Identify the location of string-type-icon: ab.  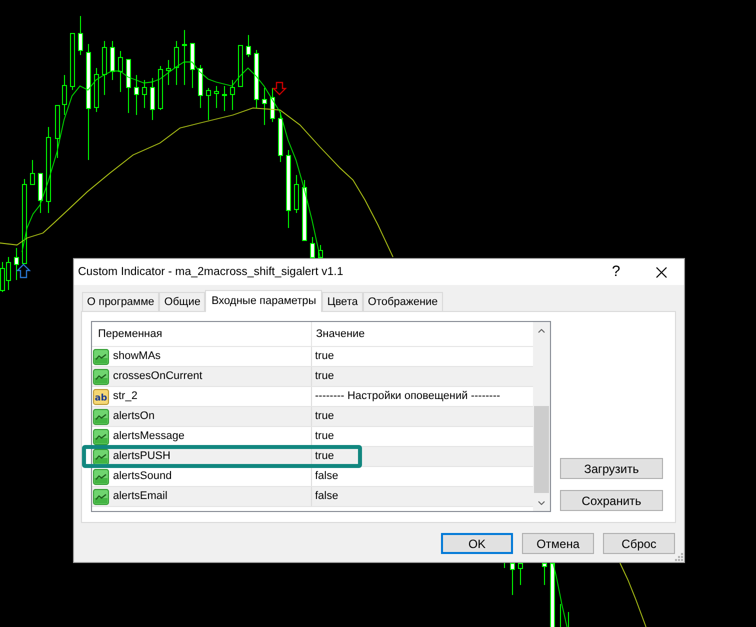
(101, 396).